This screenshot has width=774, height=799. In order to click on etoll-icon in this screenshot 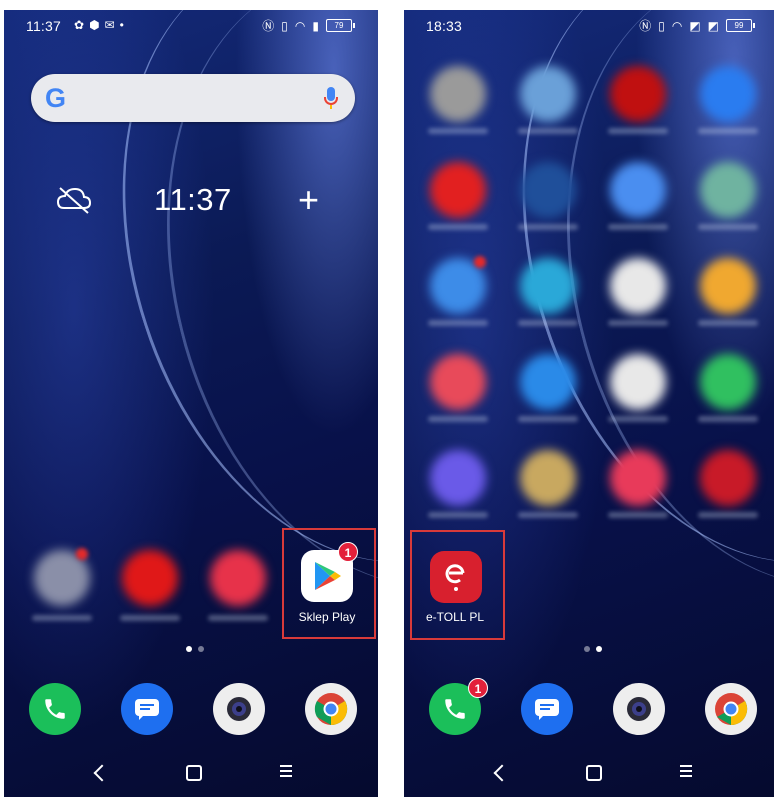, I will do `click(455, 577)`.